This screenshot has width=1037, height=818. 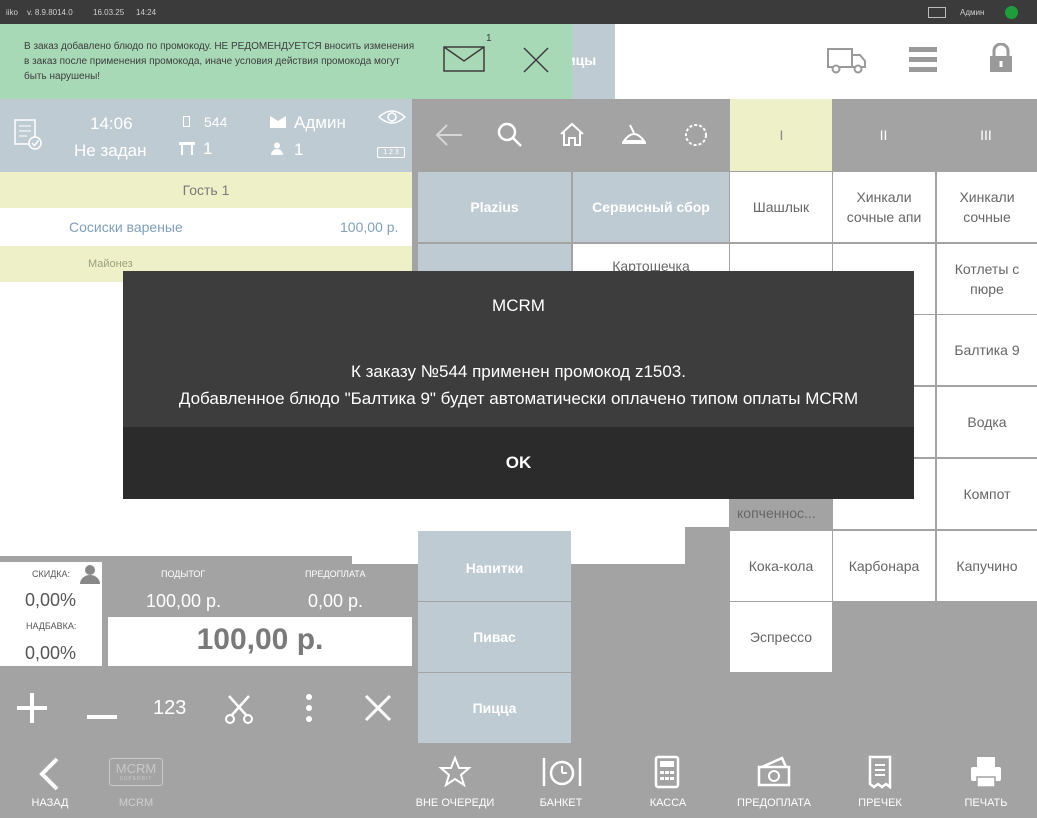 What do you see at coordinates (668, 803) in the screenshot?
I see `cash-button: КАССА` at bounding box center [668, 803].